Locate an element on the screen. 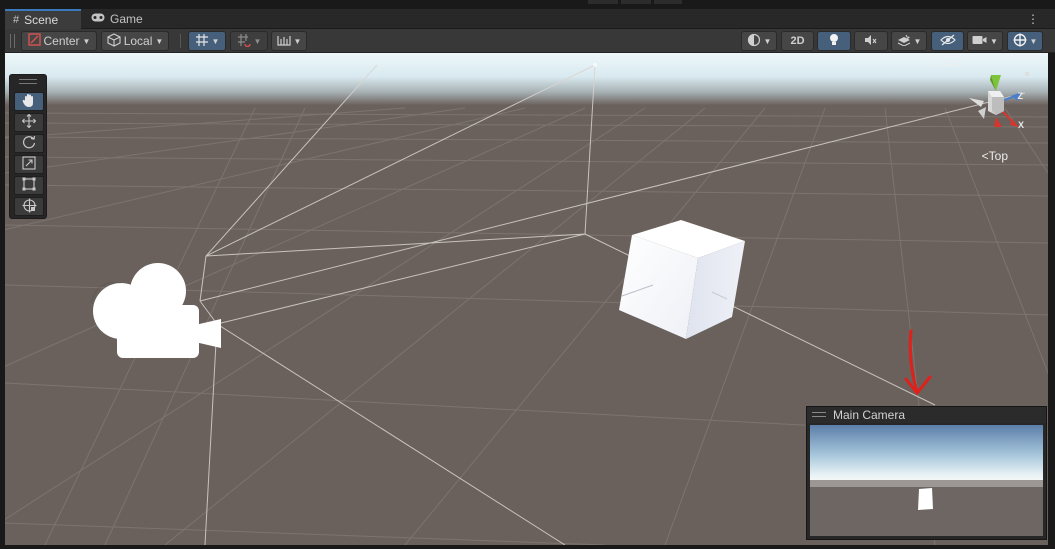  speaker-muted-icon is located at coordinates (871, 41).